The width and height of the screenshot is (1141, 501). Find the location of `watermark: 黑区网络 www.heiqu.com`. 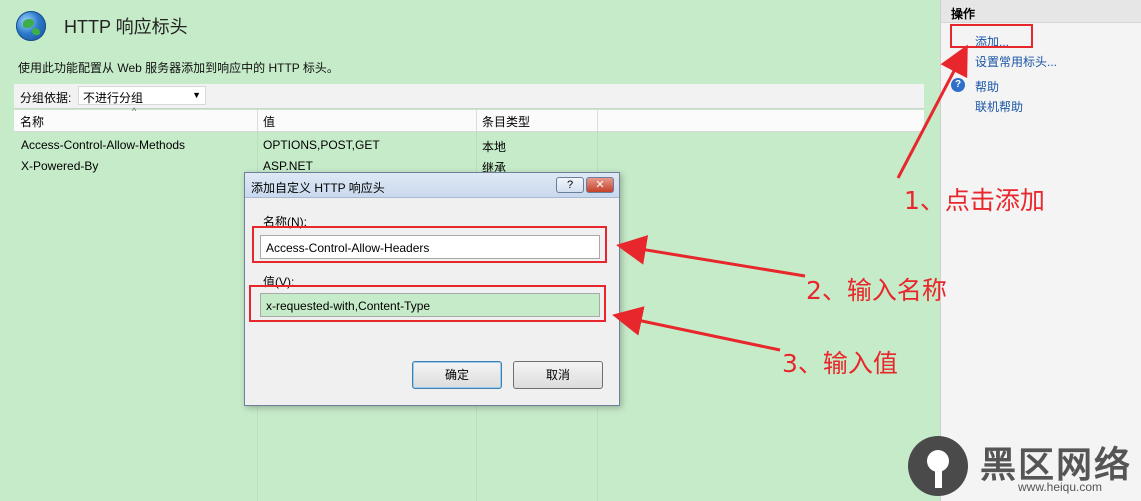

watermark: 黑区网络 www.heiqu.com is located at coordinates (1021, 466).